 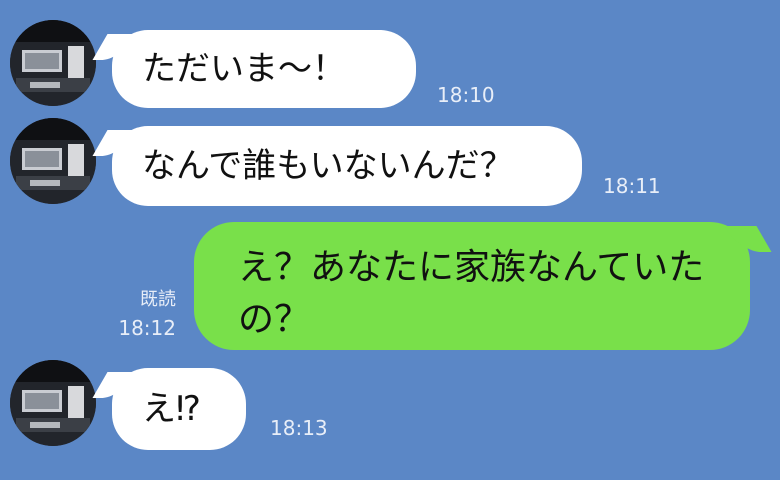 I want to click on message-text: え⁉, so click(x=171, y=409).